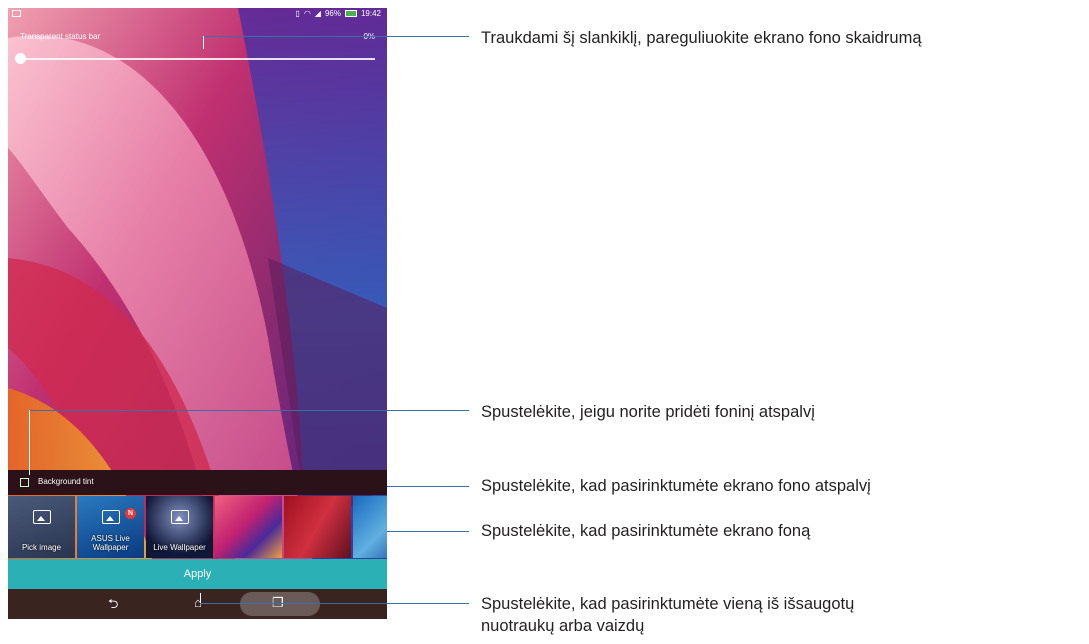 The height and width of the screenshot is (644, 1089). Describe the element at coordinates (249, 410) in the screenshot. I see `callout-line-tint` at that location.